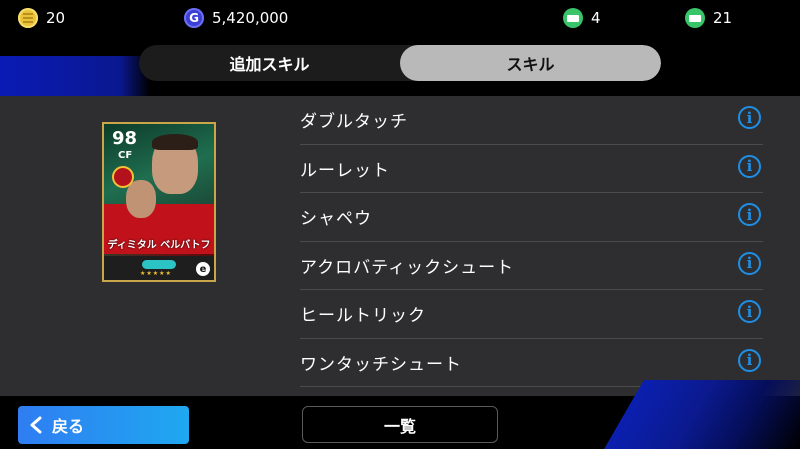 The height and width of the screenshot is (449, 800). Describe the element at coordinates (36, 425) in the screenshot. I see `chevron-left-icon` at that location.